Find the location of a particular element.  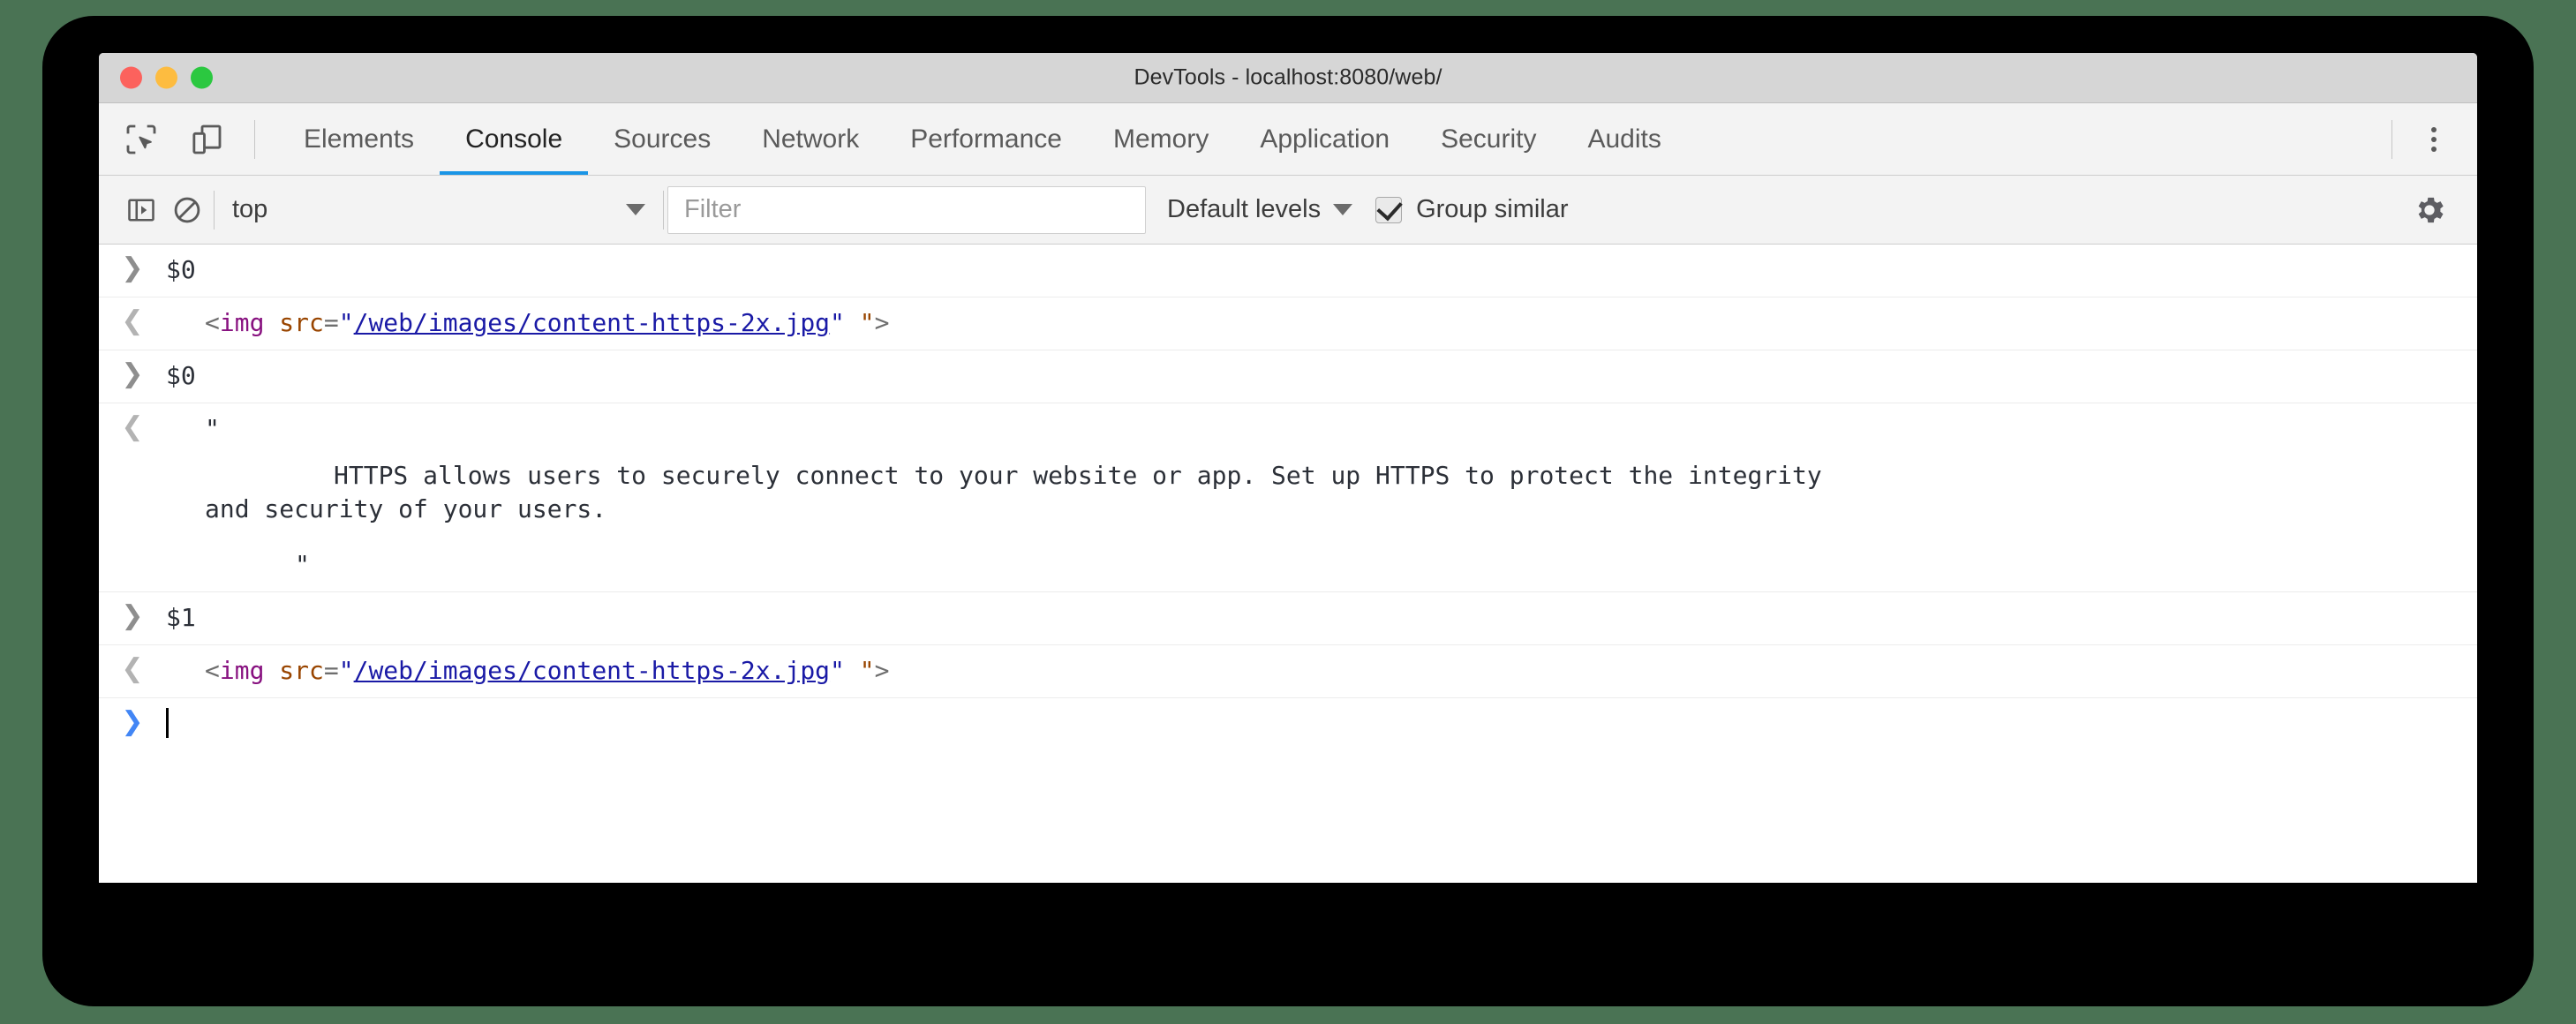

console-filter-placeholder: Filter is located at coordinates (713, 209).